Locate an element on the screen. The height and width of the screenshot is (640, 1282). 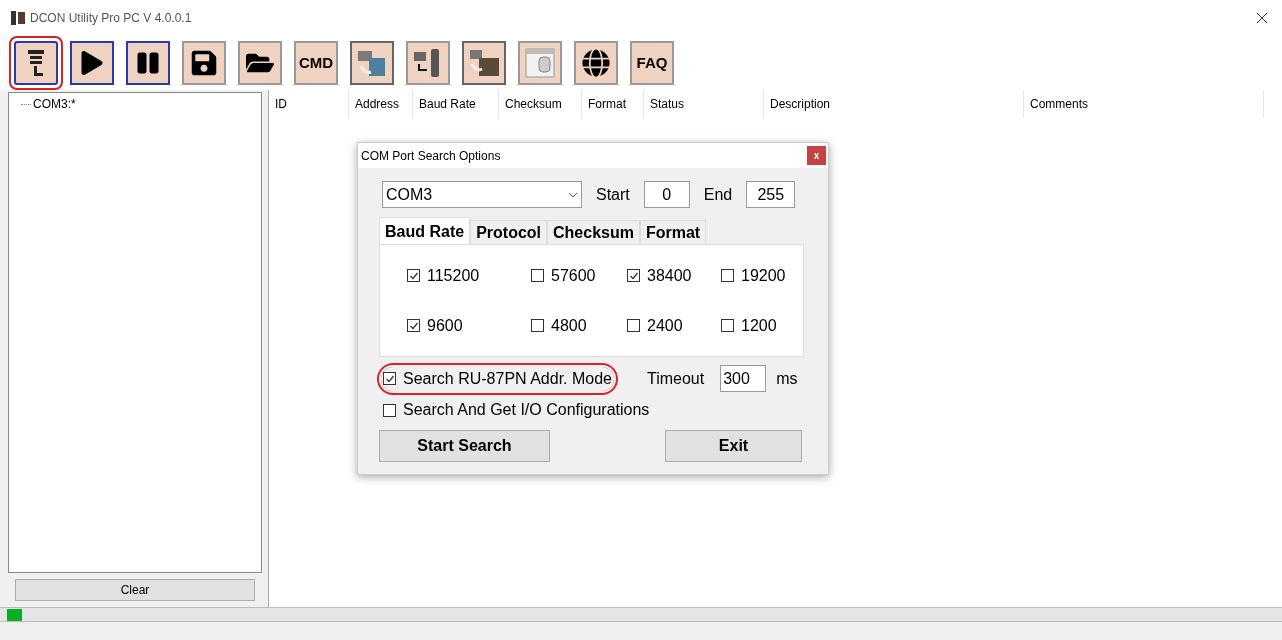
save-icon is located at coordinates (204, 63).